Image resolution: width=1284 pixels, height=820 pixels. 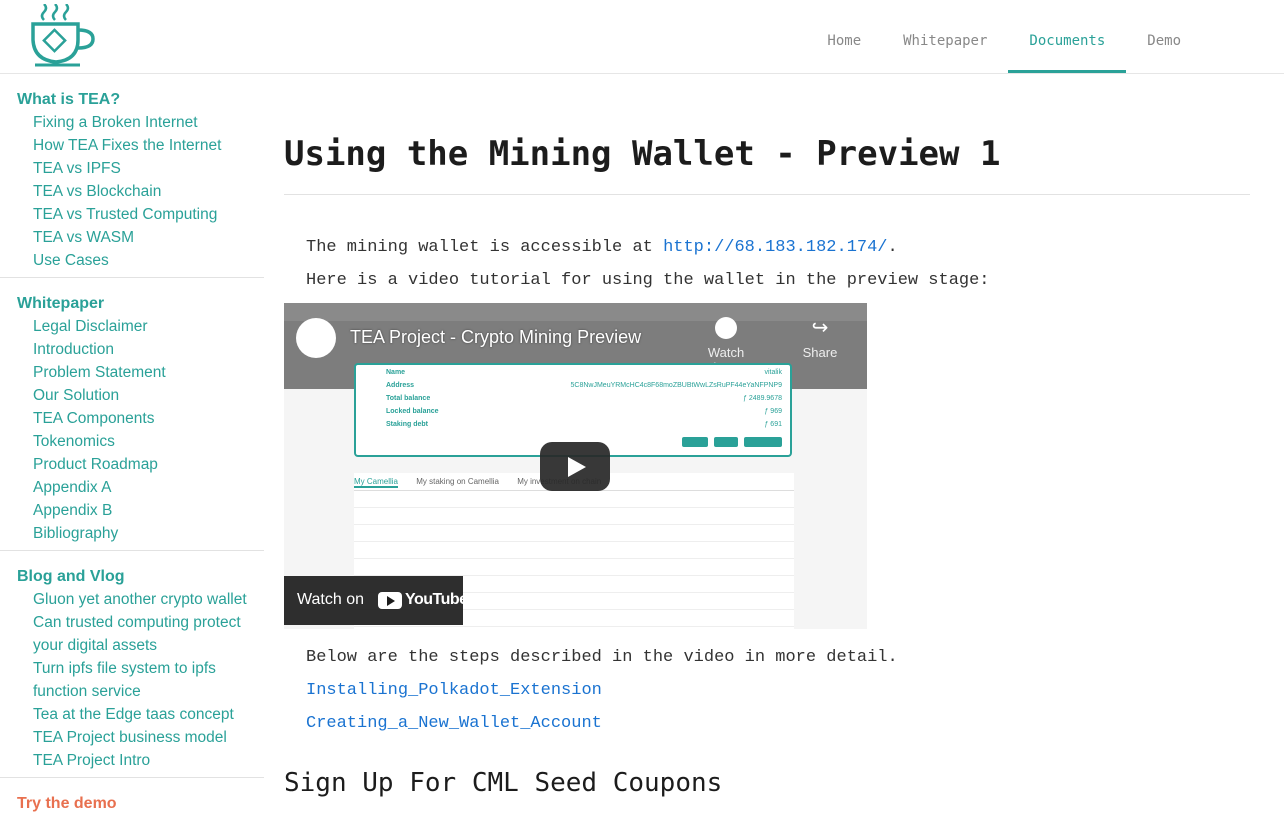 I want to click on nav-demo: Demo, so click(x=1164, y=36).